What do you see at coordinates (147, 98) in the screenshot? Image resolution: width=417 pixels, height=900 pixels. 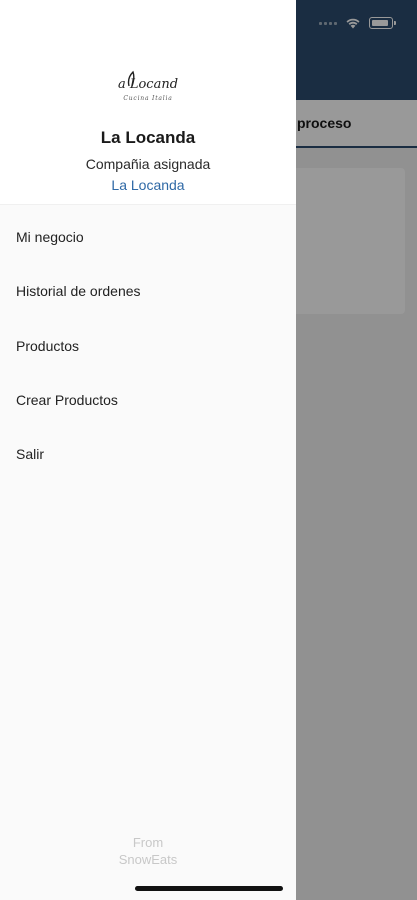 I see `svg-text: Cucina Italia` at bounding box center [147, 98].